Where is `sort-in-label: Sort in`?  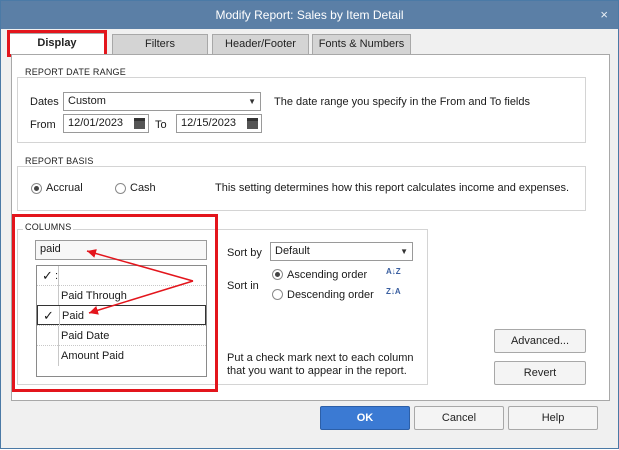
sort-in-label: Sort in is located at coordinates (243, 286).